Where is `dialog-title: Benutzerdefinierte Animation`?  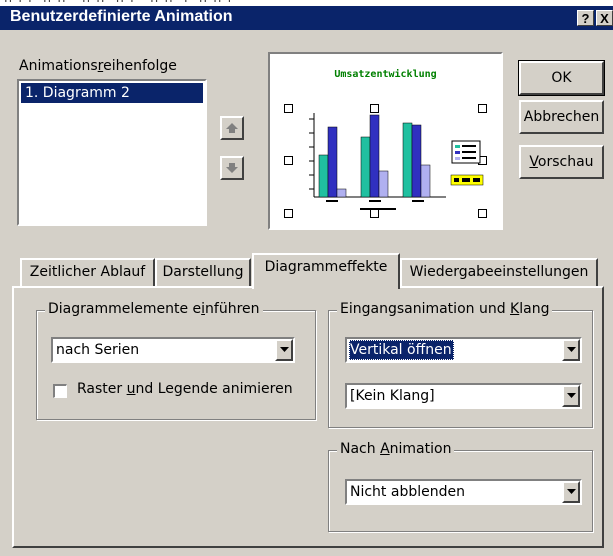 dialog-title: Benutzerdefinierte Animation is located at coordinates (121, 16).